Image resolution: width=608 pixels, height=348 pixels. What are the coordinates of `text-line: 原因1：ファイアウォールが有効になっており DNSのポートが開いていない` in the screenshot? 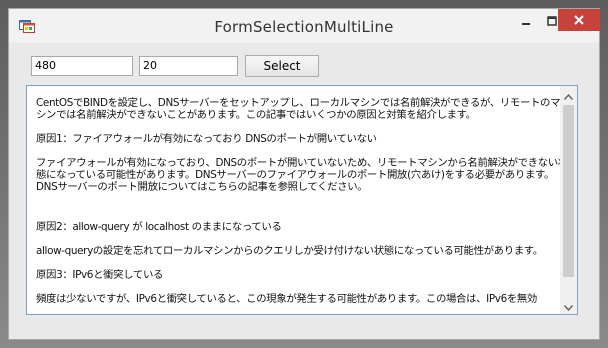 It's located at (206, 139).